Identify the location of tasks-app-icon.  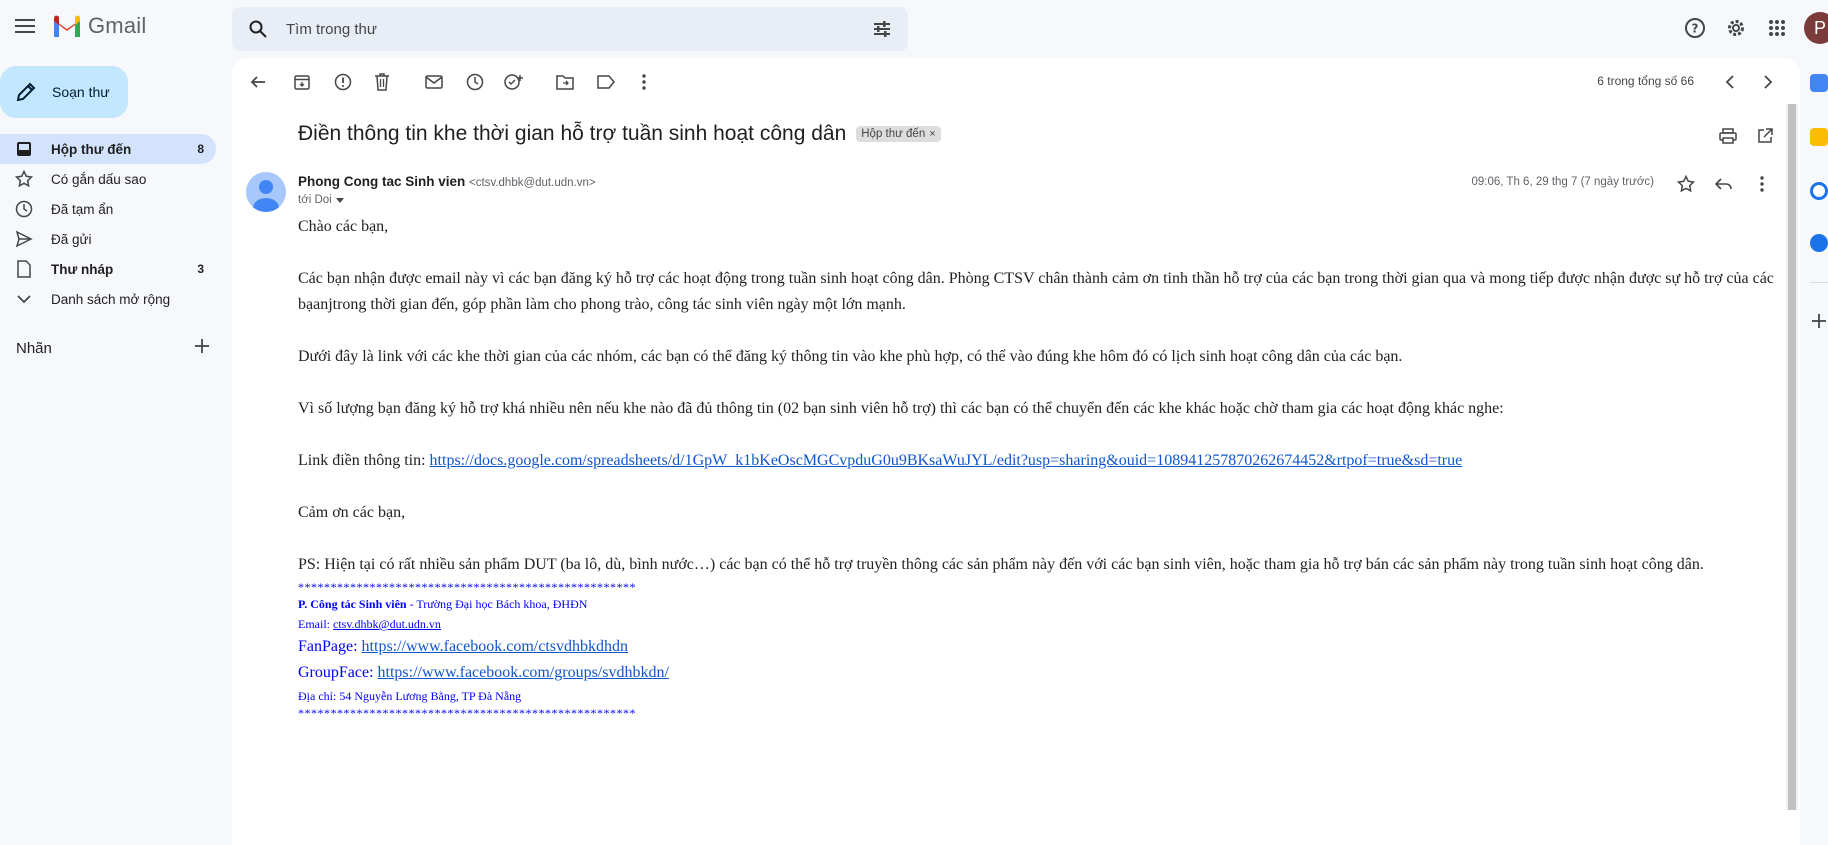
(1819, 191).